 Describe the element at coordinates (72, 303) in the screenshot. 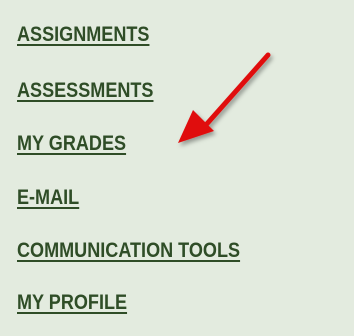

I see `nav-link-my-profile: MY PROFILE` at that location.